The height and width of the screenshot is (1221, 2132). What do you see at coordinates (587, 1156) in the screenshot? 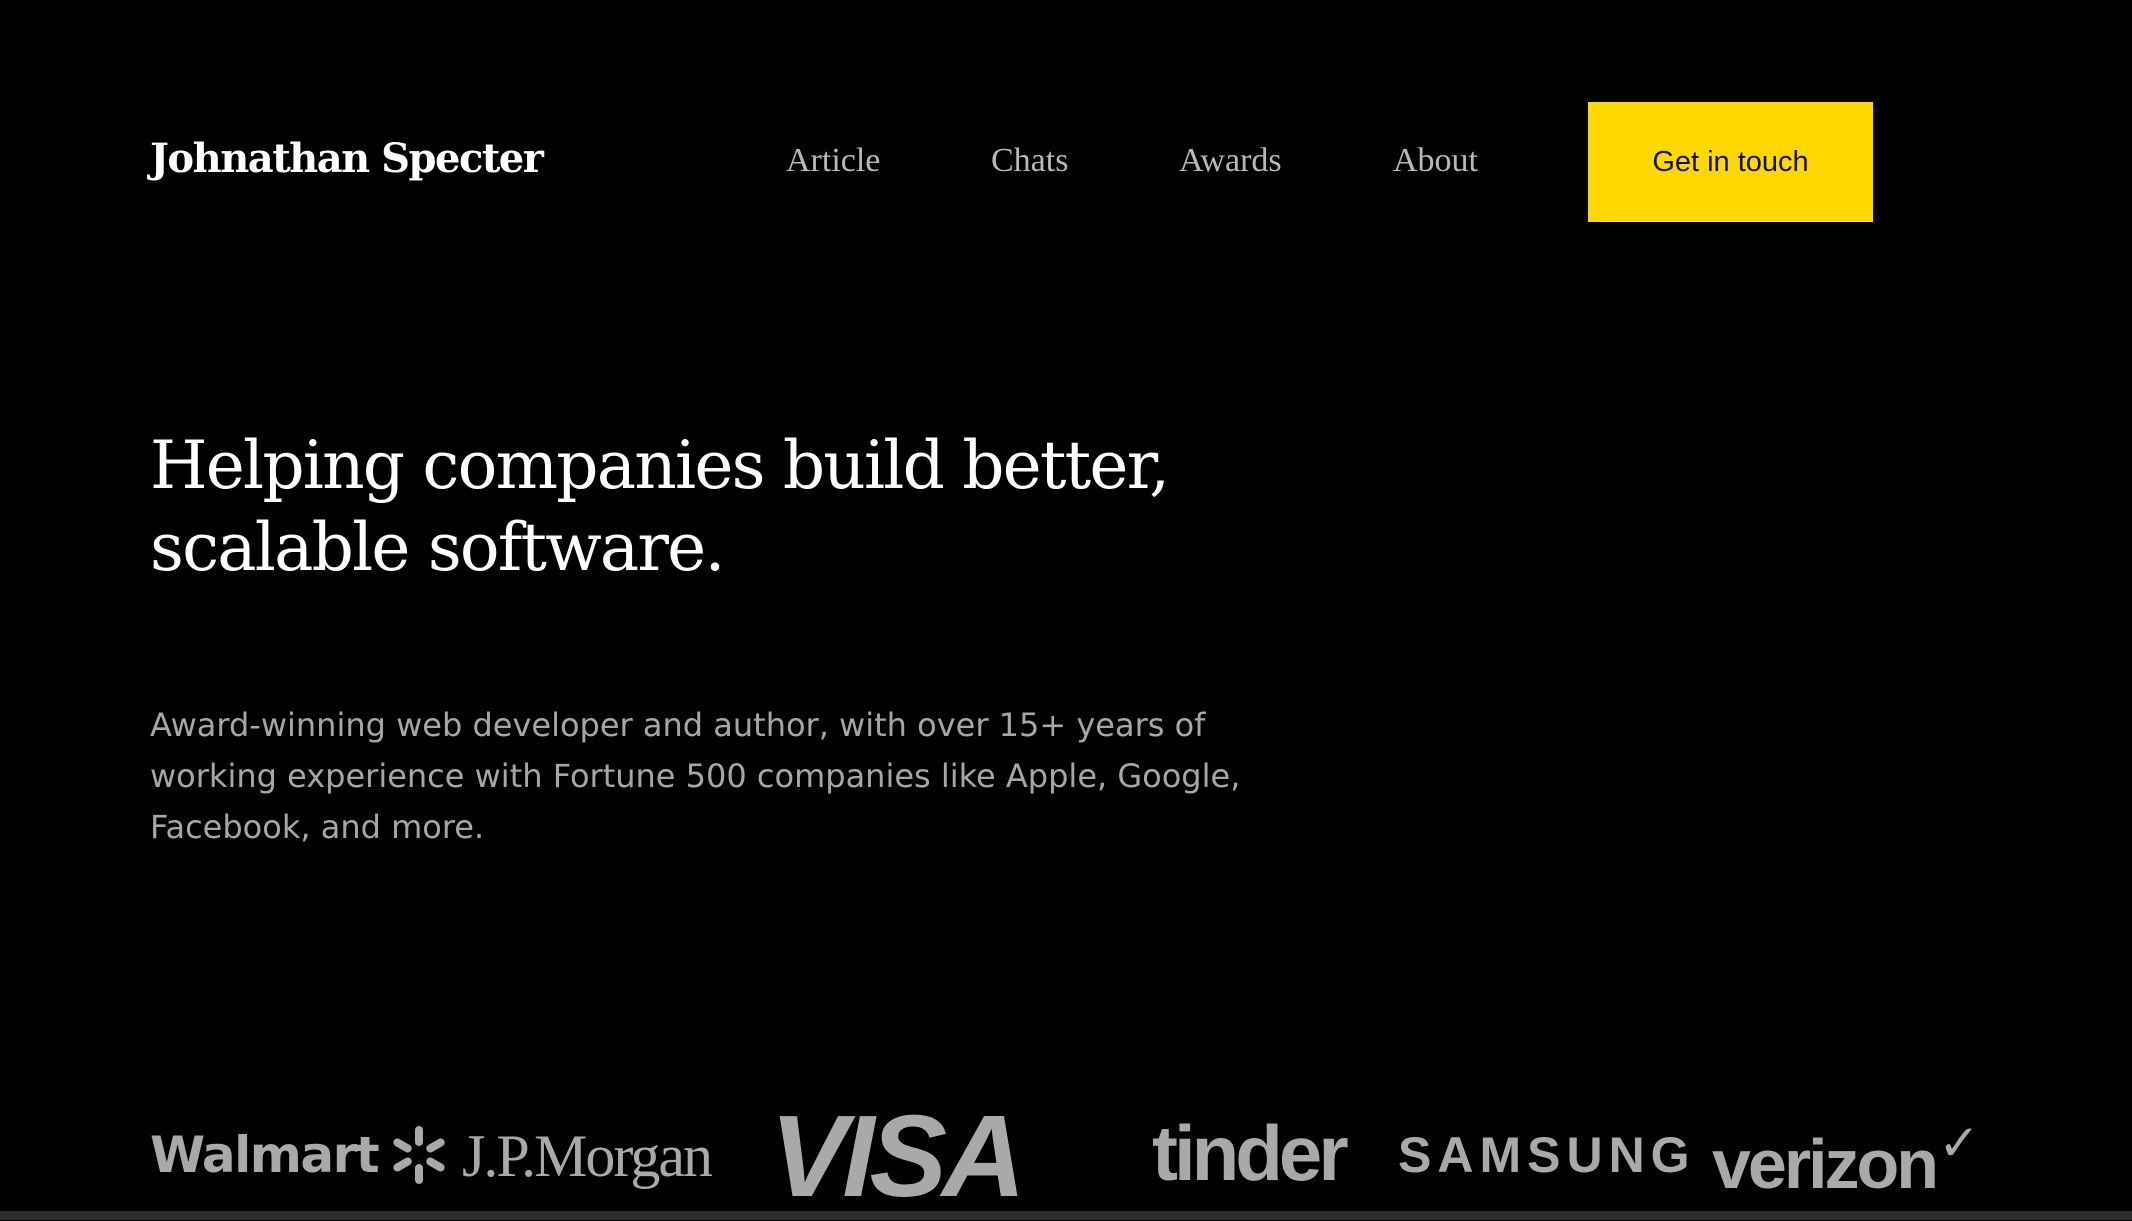
I see `jpmorgan-logo: J.P.Morgan` at bounding box center [587, 1156].